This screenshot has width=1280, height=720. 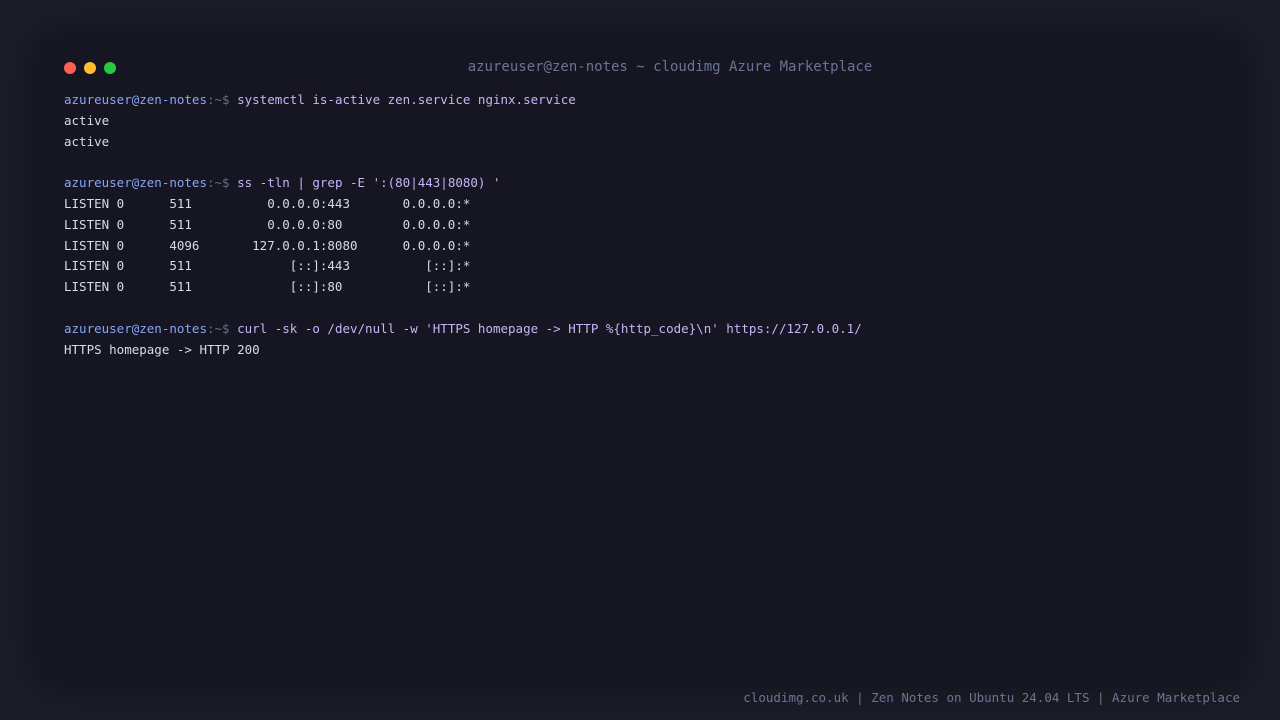 I want to click on command-text: ss -tln | grep -E ':(80|443|8080) ', so click(x=369, y=183).